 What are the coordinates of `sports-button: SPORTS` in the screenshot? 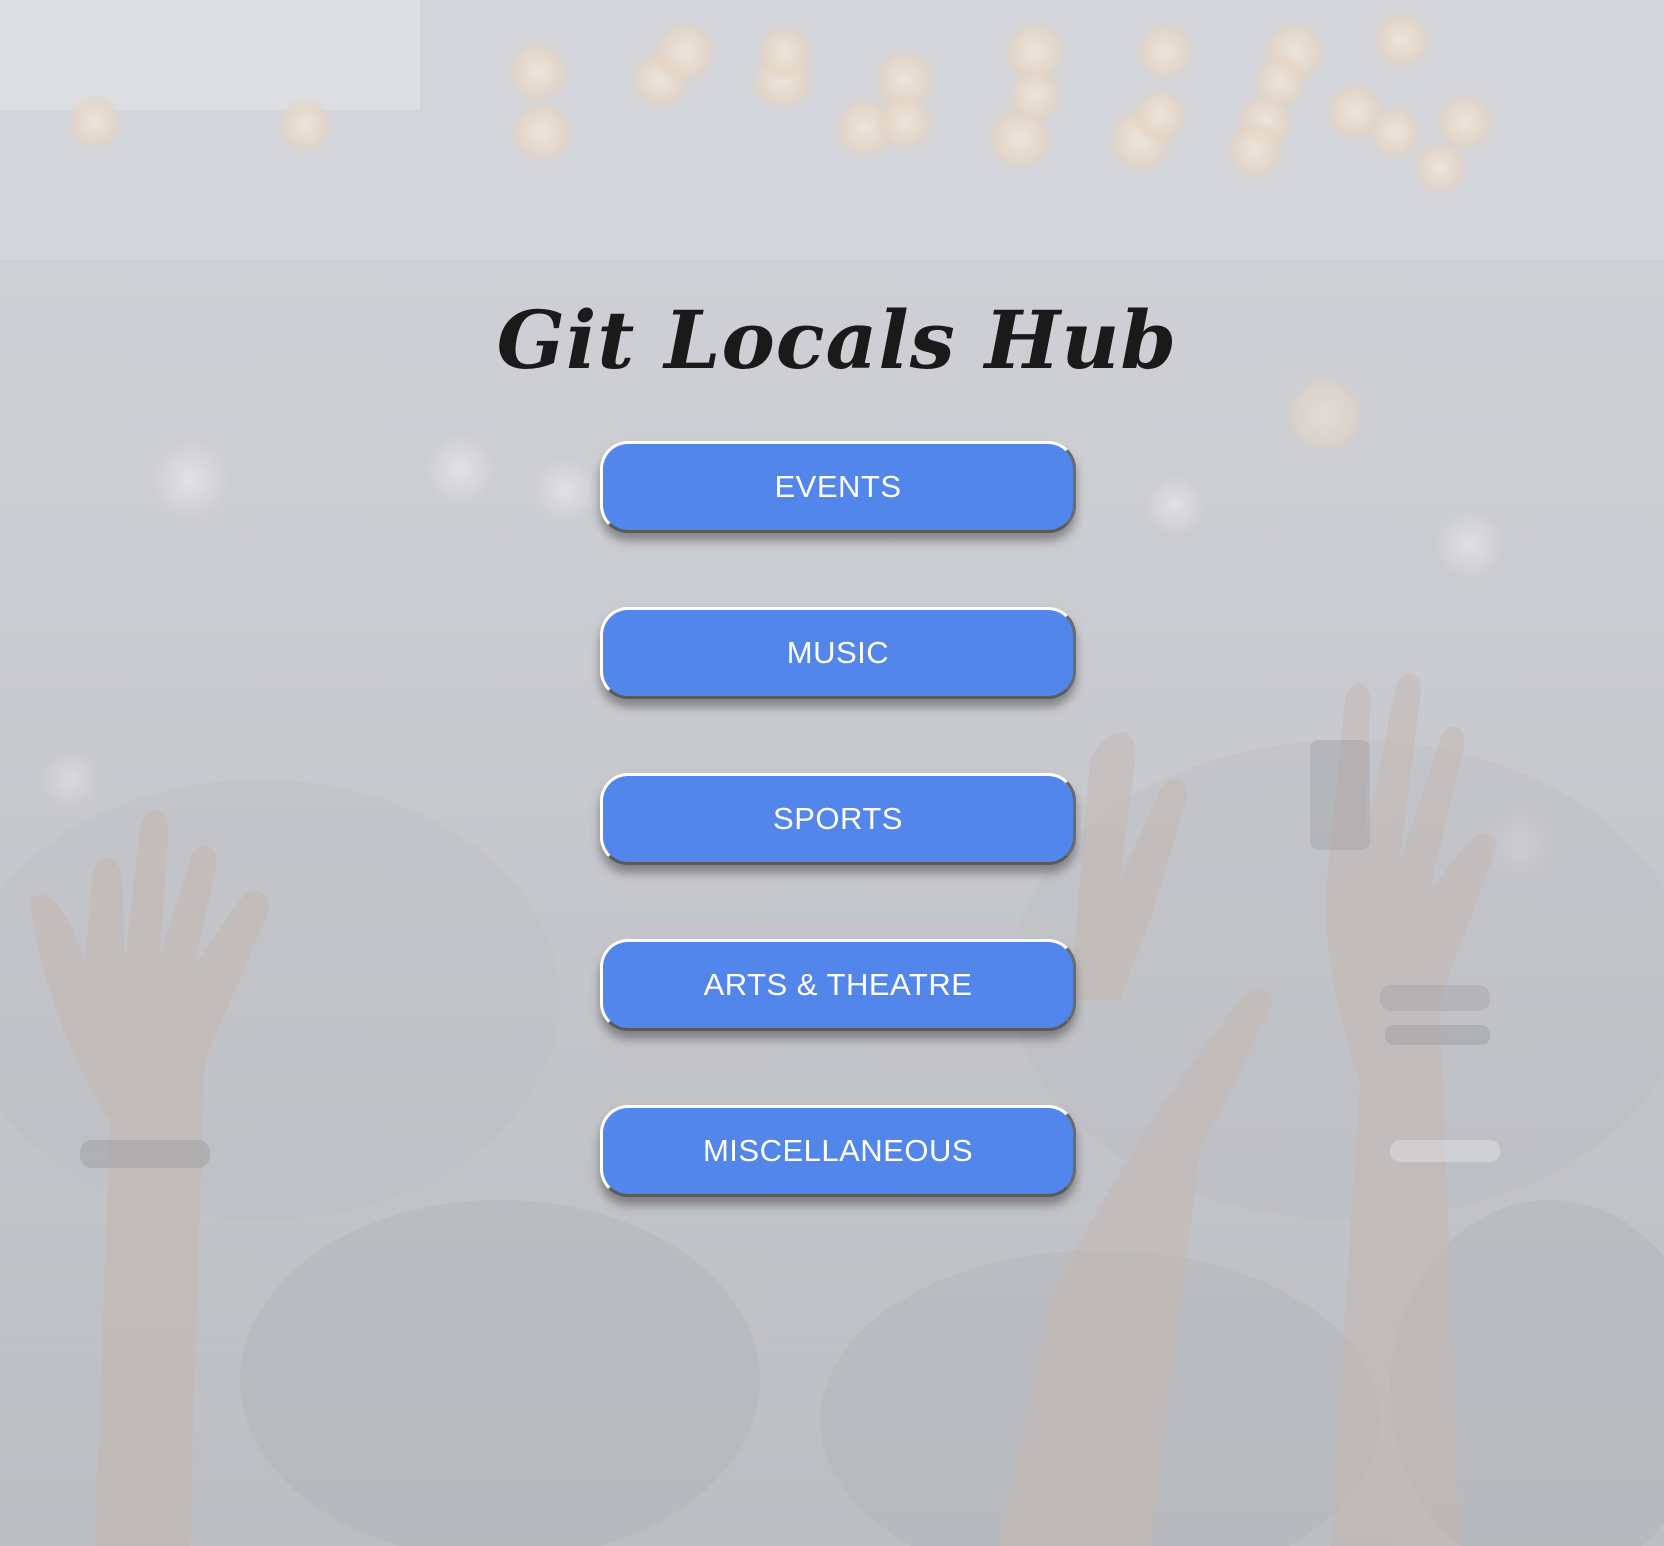 It's located at (838, 819).